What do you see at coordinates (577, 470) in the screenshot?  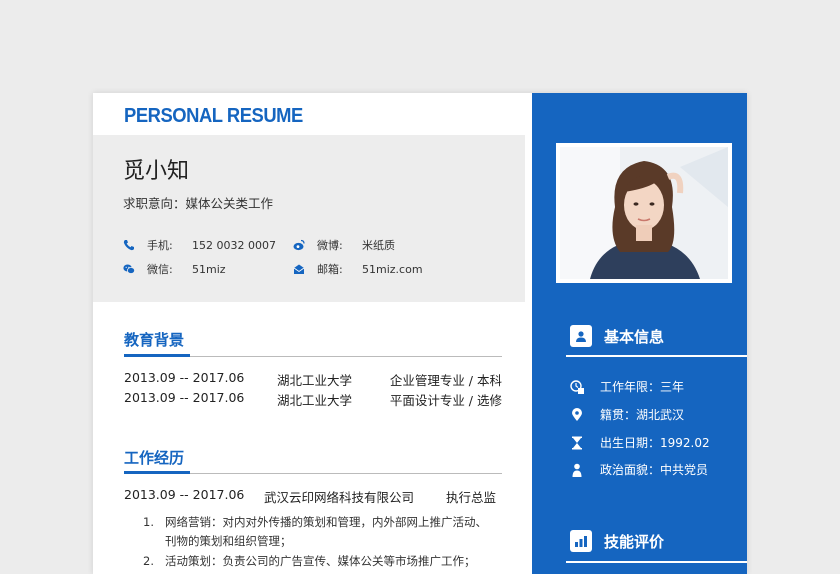 I see `person-icon` at bounding box center [577, 470].